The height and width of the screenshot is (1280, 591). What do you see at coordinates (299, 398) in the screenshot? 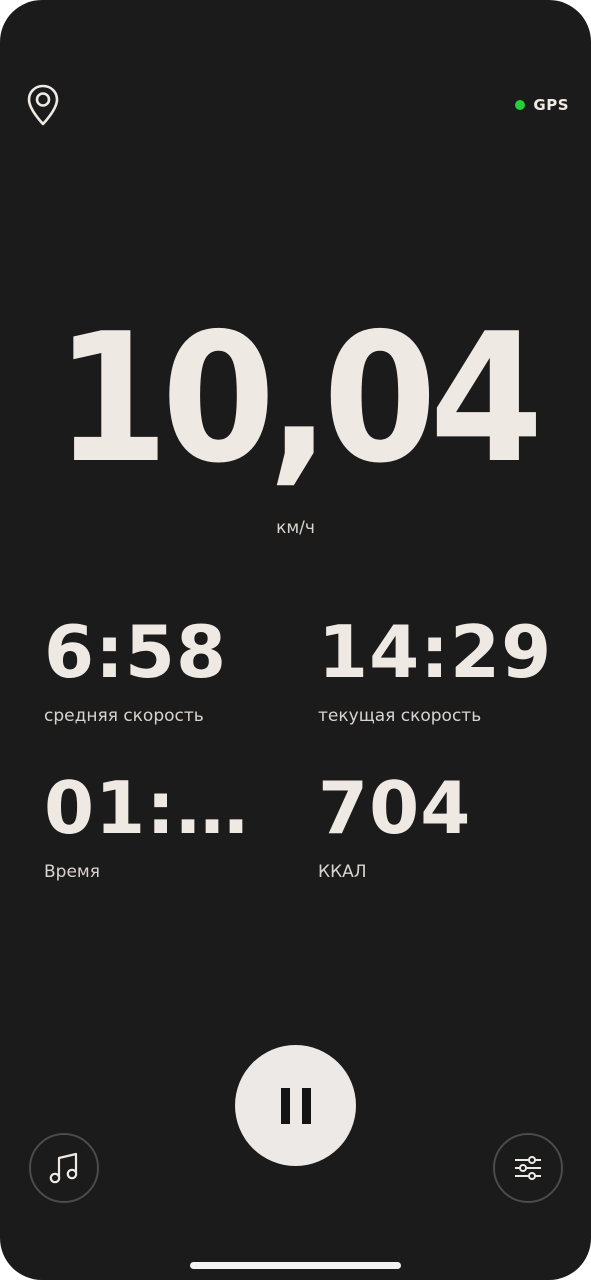
I see `speed-value: 10,04` at bounding box center [299, 398].